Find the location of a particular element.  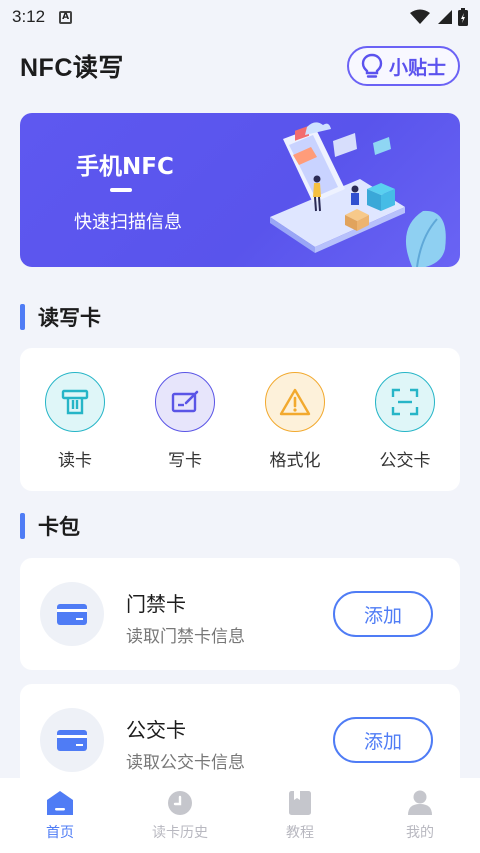

notification-a-icon: A is located at coordinates (66, 17).